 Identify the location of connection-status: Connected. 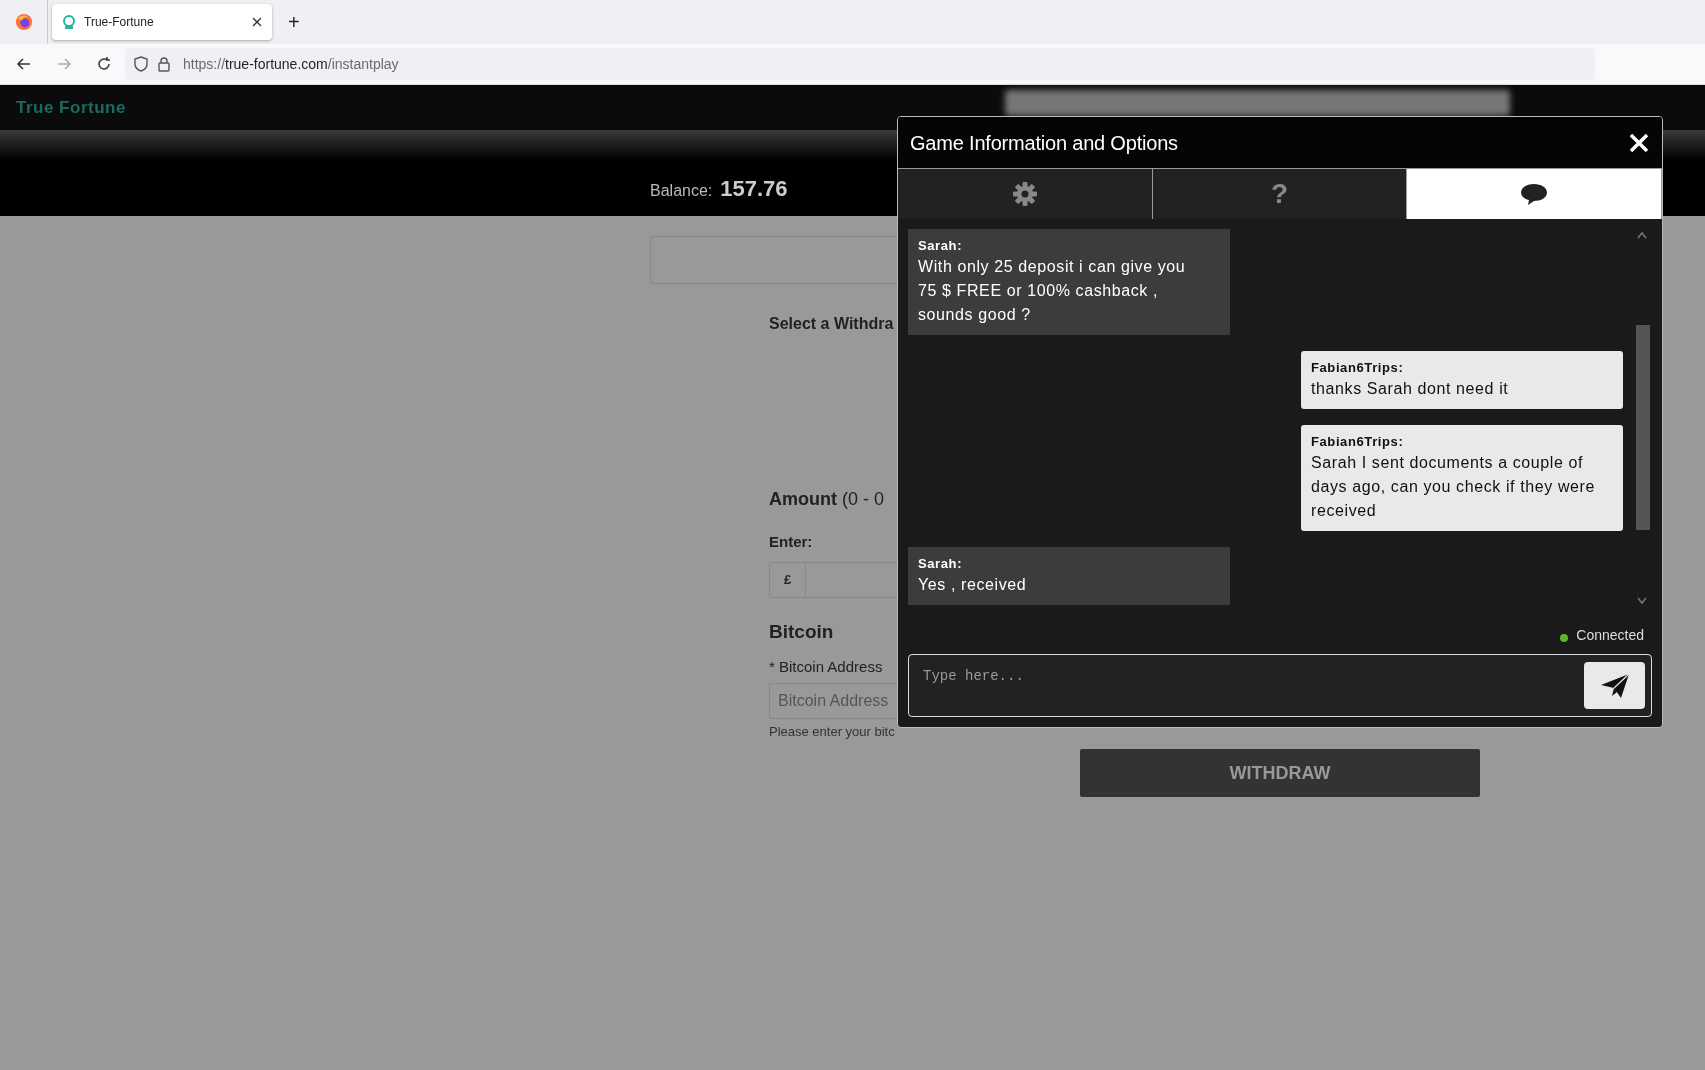
(1610, 635).